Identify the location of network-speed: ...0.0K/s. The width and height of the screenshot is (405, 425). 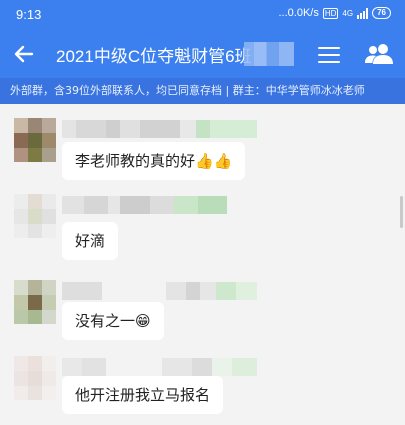
(298, 13).